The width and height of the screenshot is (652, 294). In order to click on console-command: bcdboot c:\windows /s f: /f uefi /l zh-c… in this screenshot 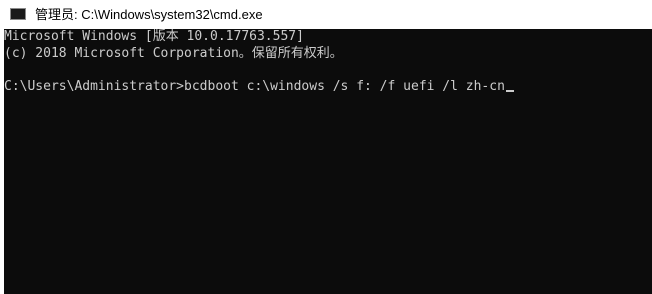, I will do `click(344, 86)`.